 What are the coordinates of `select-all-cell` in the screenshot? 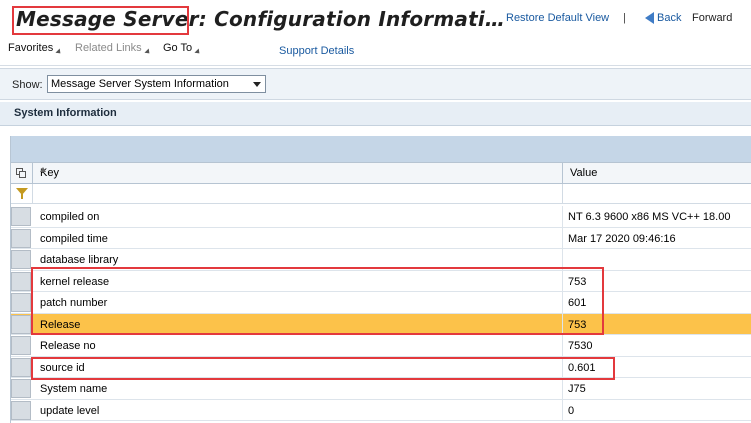 It's located at (22, 173).